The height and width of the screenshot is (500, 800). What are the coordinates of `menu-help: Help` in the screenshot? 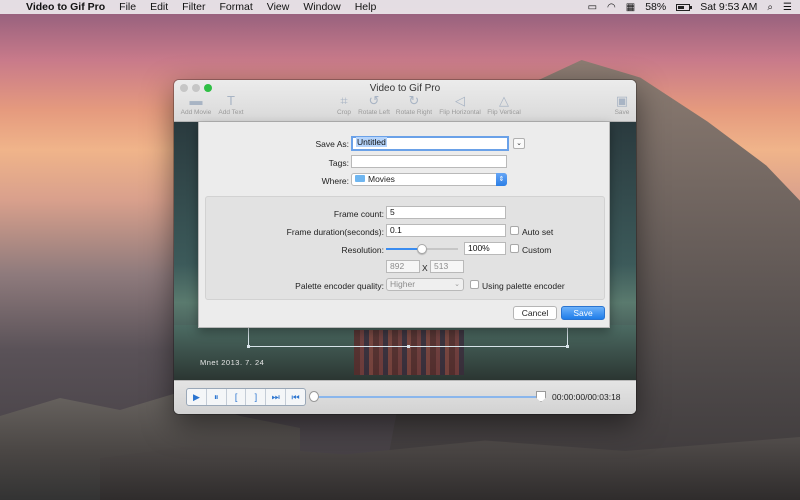 It's located at (366, 7).